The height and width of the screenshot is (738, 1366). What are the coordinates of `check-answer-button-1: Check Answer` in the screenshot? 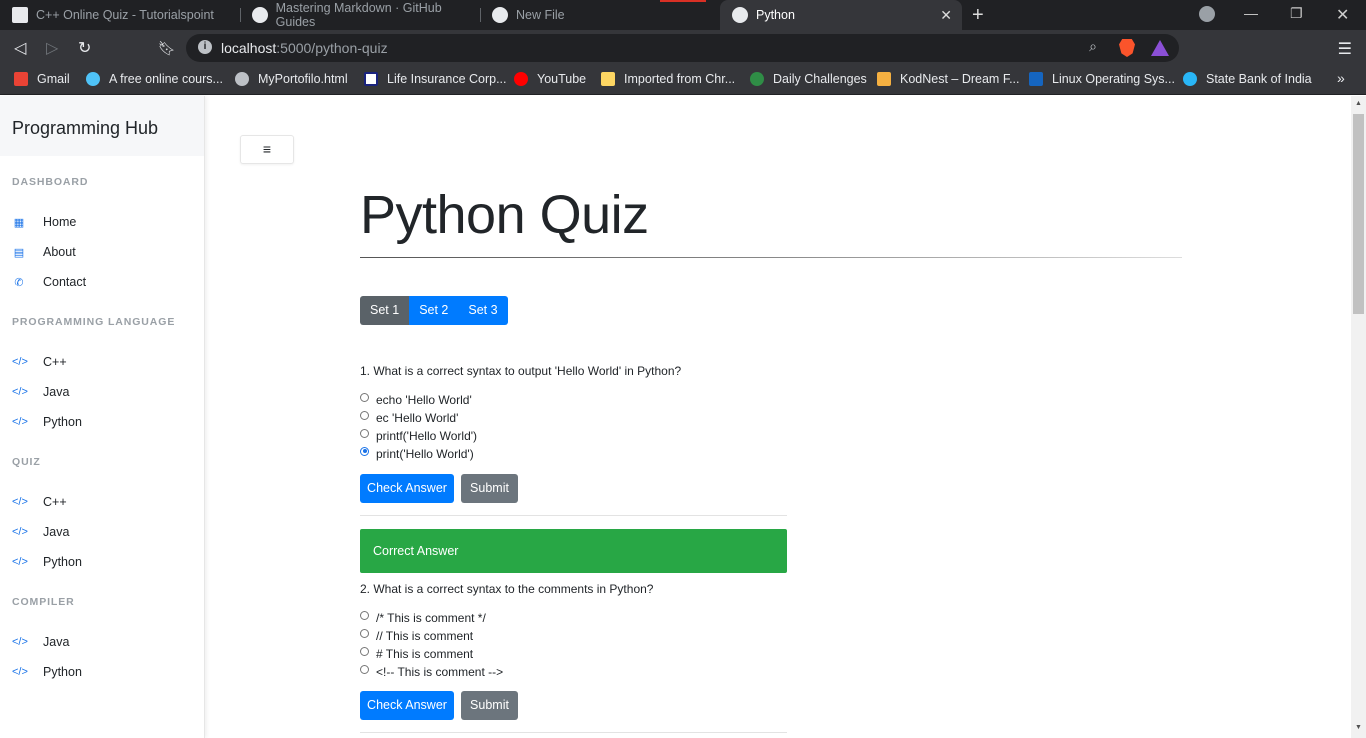 It's located at (407, 488).